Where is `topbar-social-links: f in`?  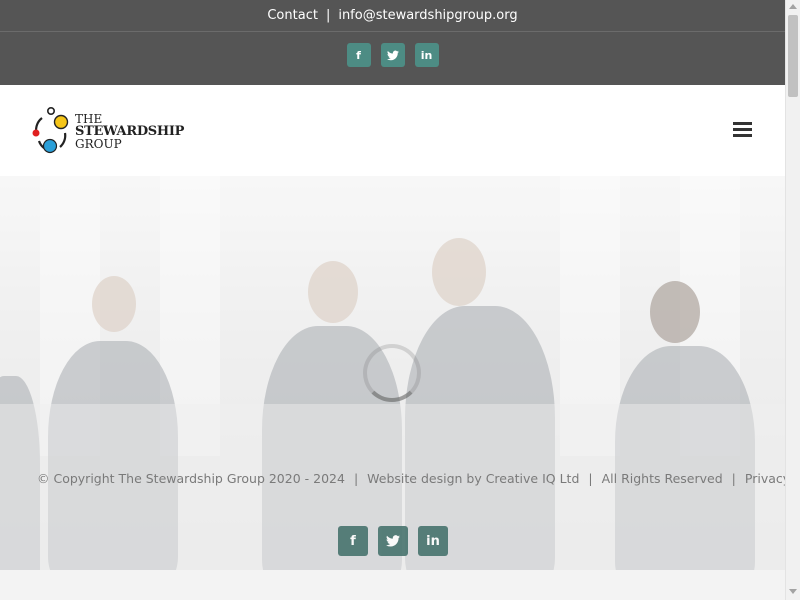
topbar-social-links: f in is located at coordinates (392, 55).